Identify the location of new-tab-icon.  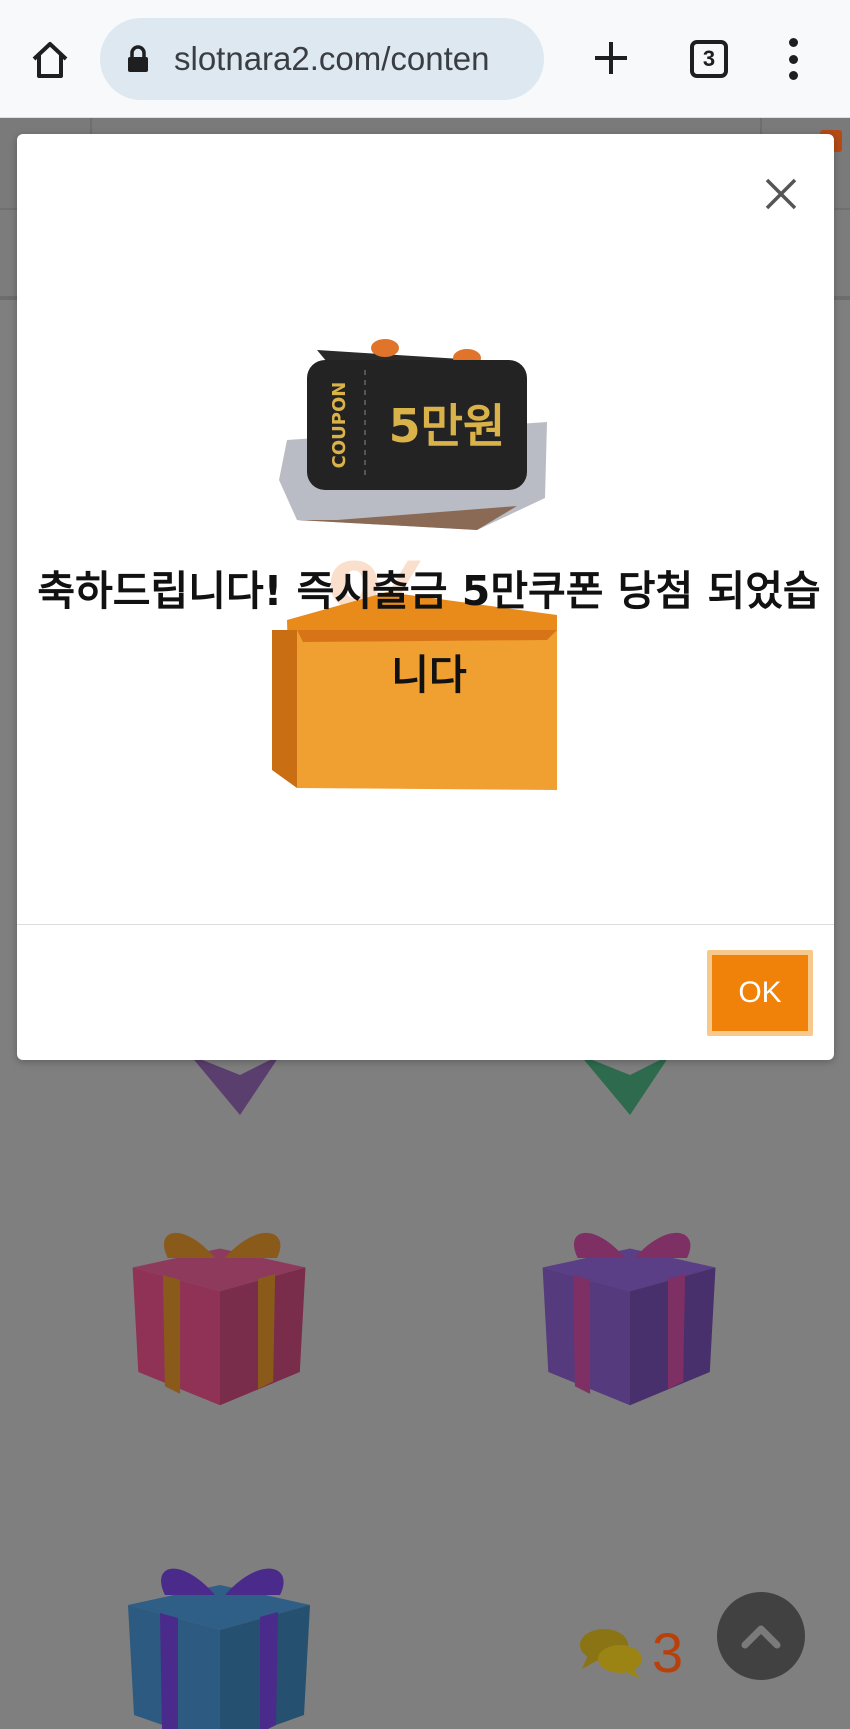
(611, 58).